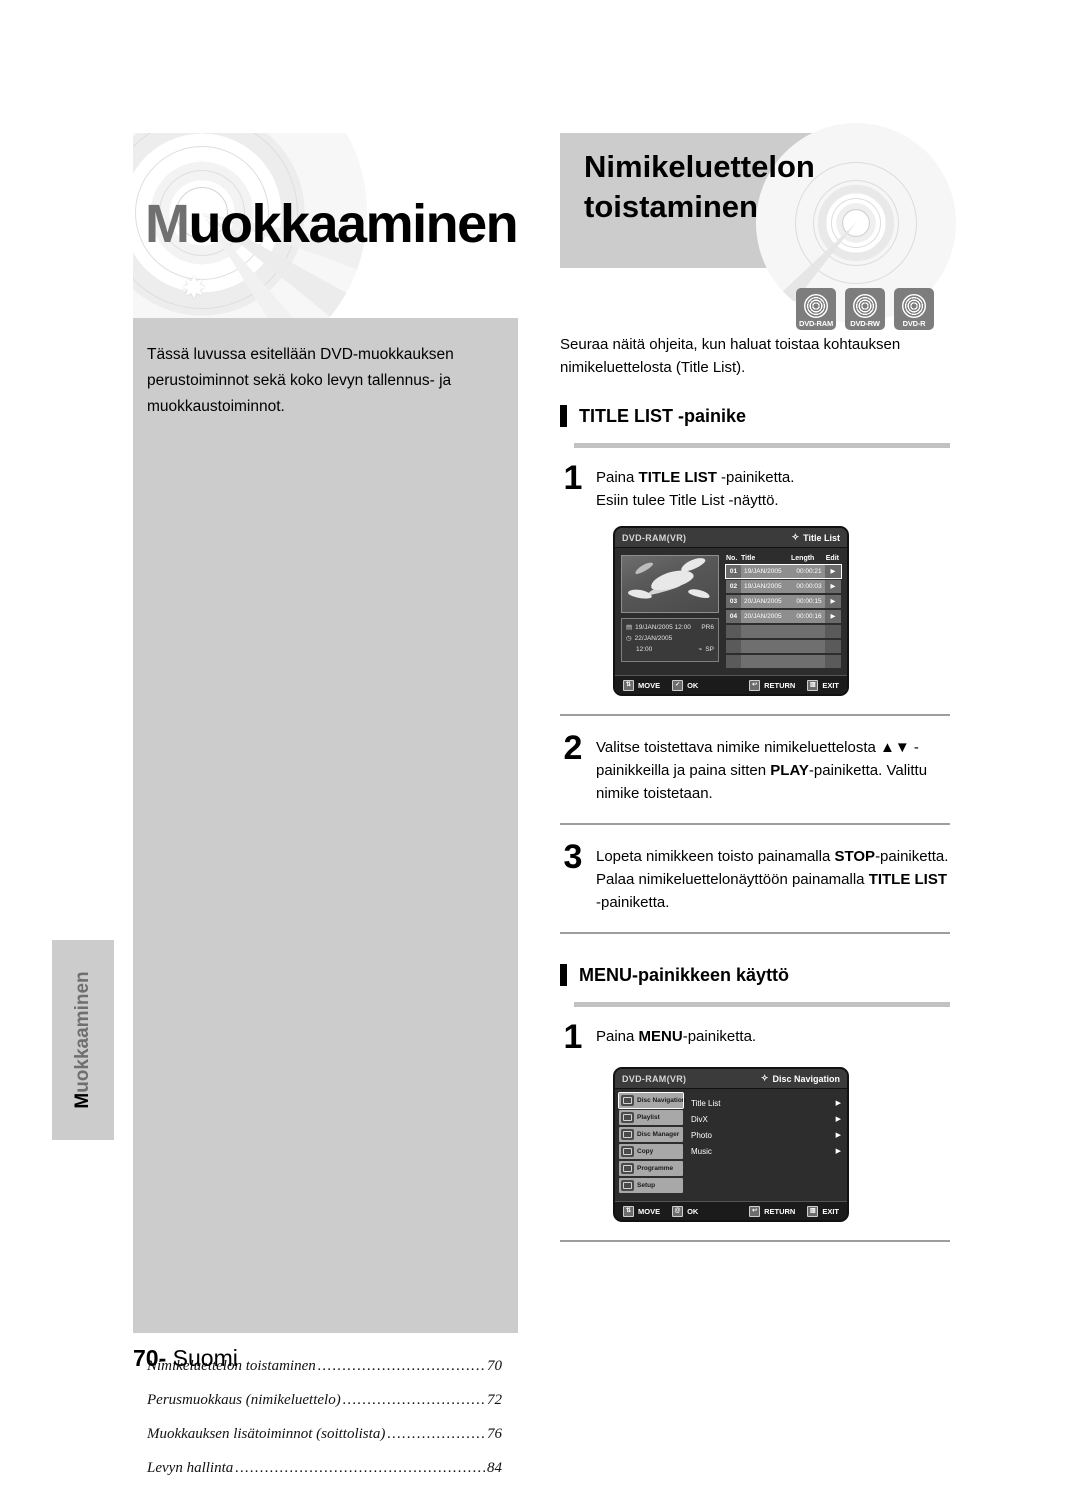 This screenshot has height=1494, width=1080. What do you see at coordinates (809, 616) in the screenshot?
I see `cell-length: 00:00:16` at bounding box center [809, 616].